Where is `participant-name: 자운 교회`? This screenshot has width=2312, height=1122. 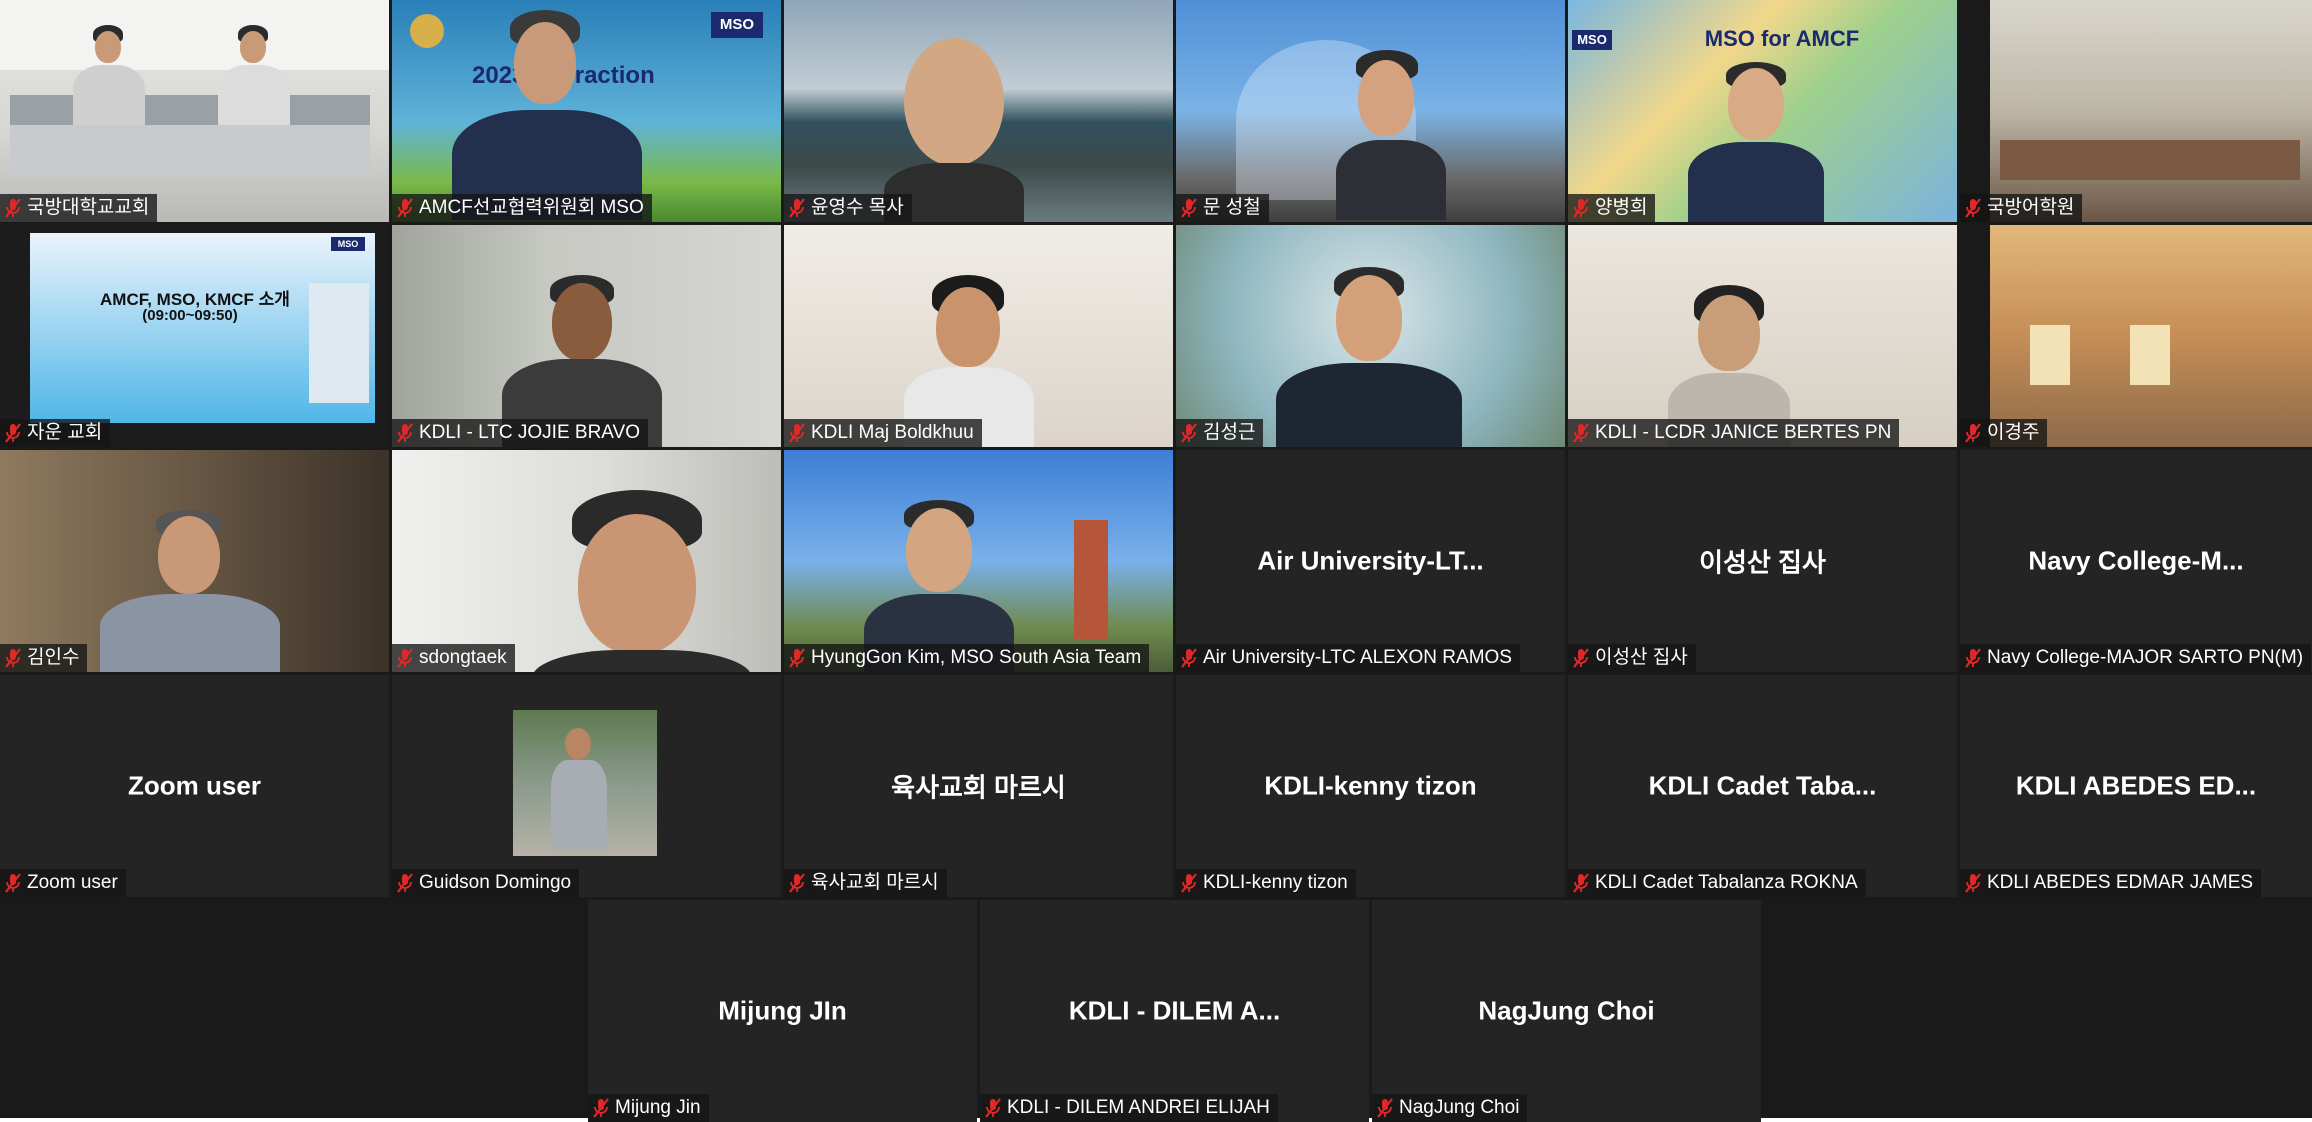
participant-name: 자운 교회 is located at coordinates (65, 432).